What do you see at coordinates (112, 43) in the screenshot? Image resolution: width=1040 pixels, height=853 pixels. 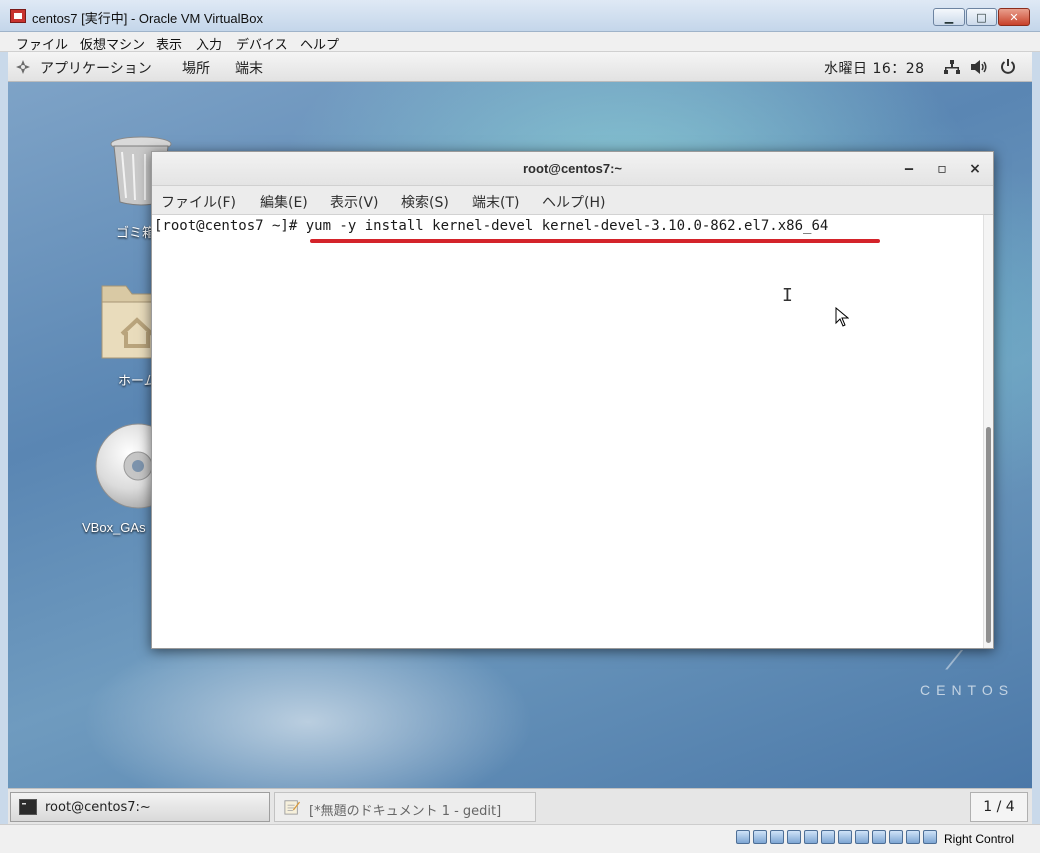 I see `host-menu-machine: 仮想マシン` at bounding box center [112, 43].